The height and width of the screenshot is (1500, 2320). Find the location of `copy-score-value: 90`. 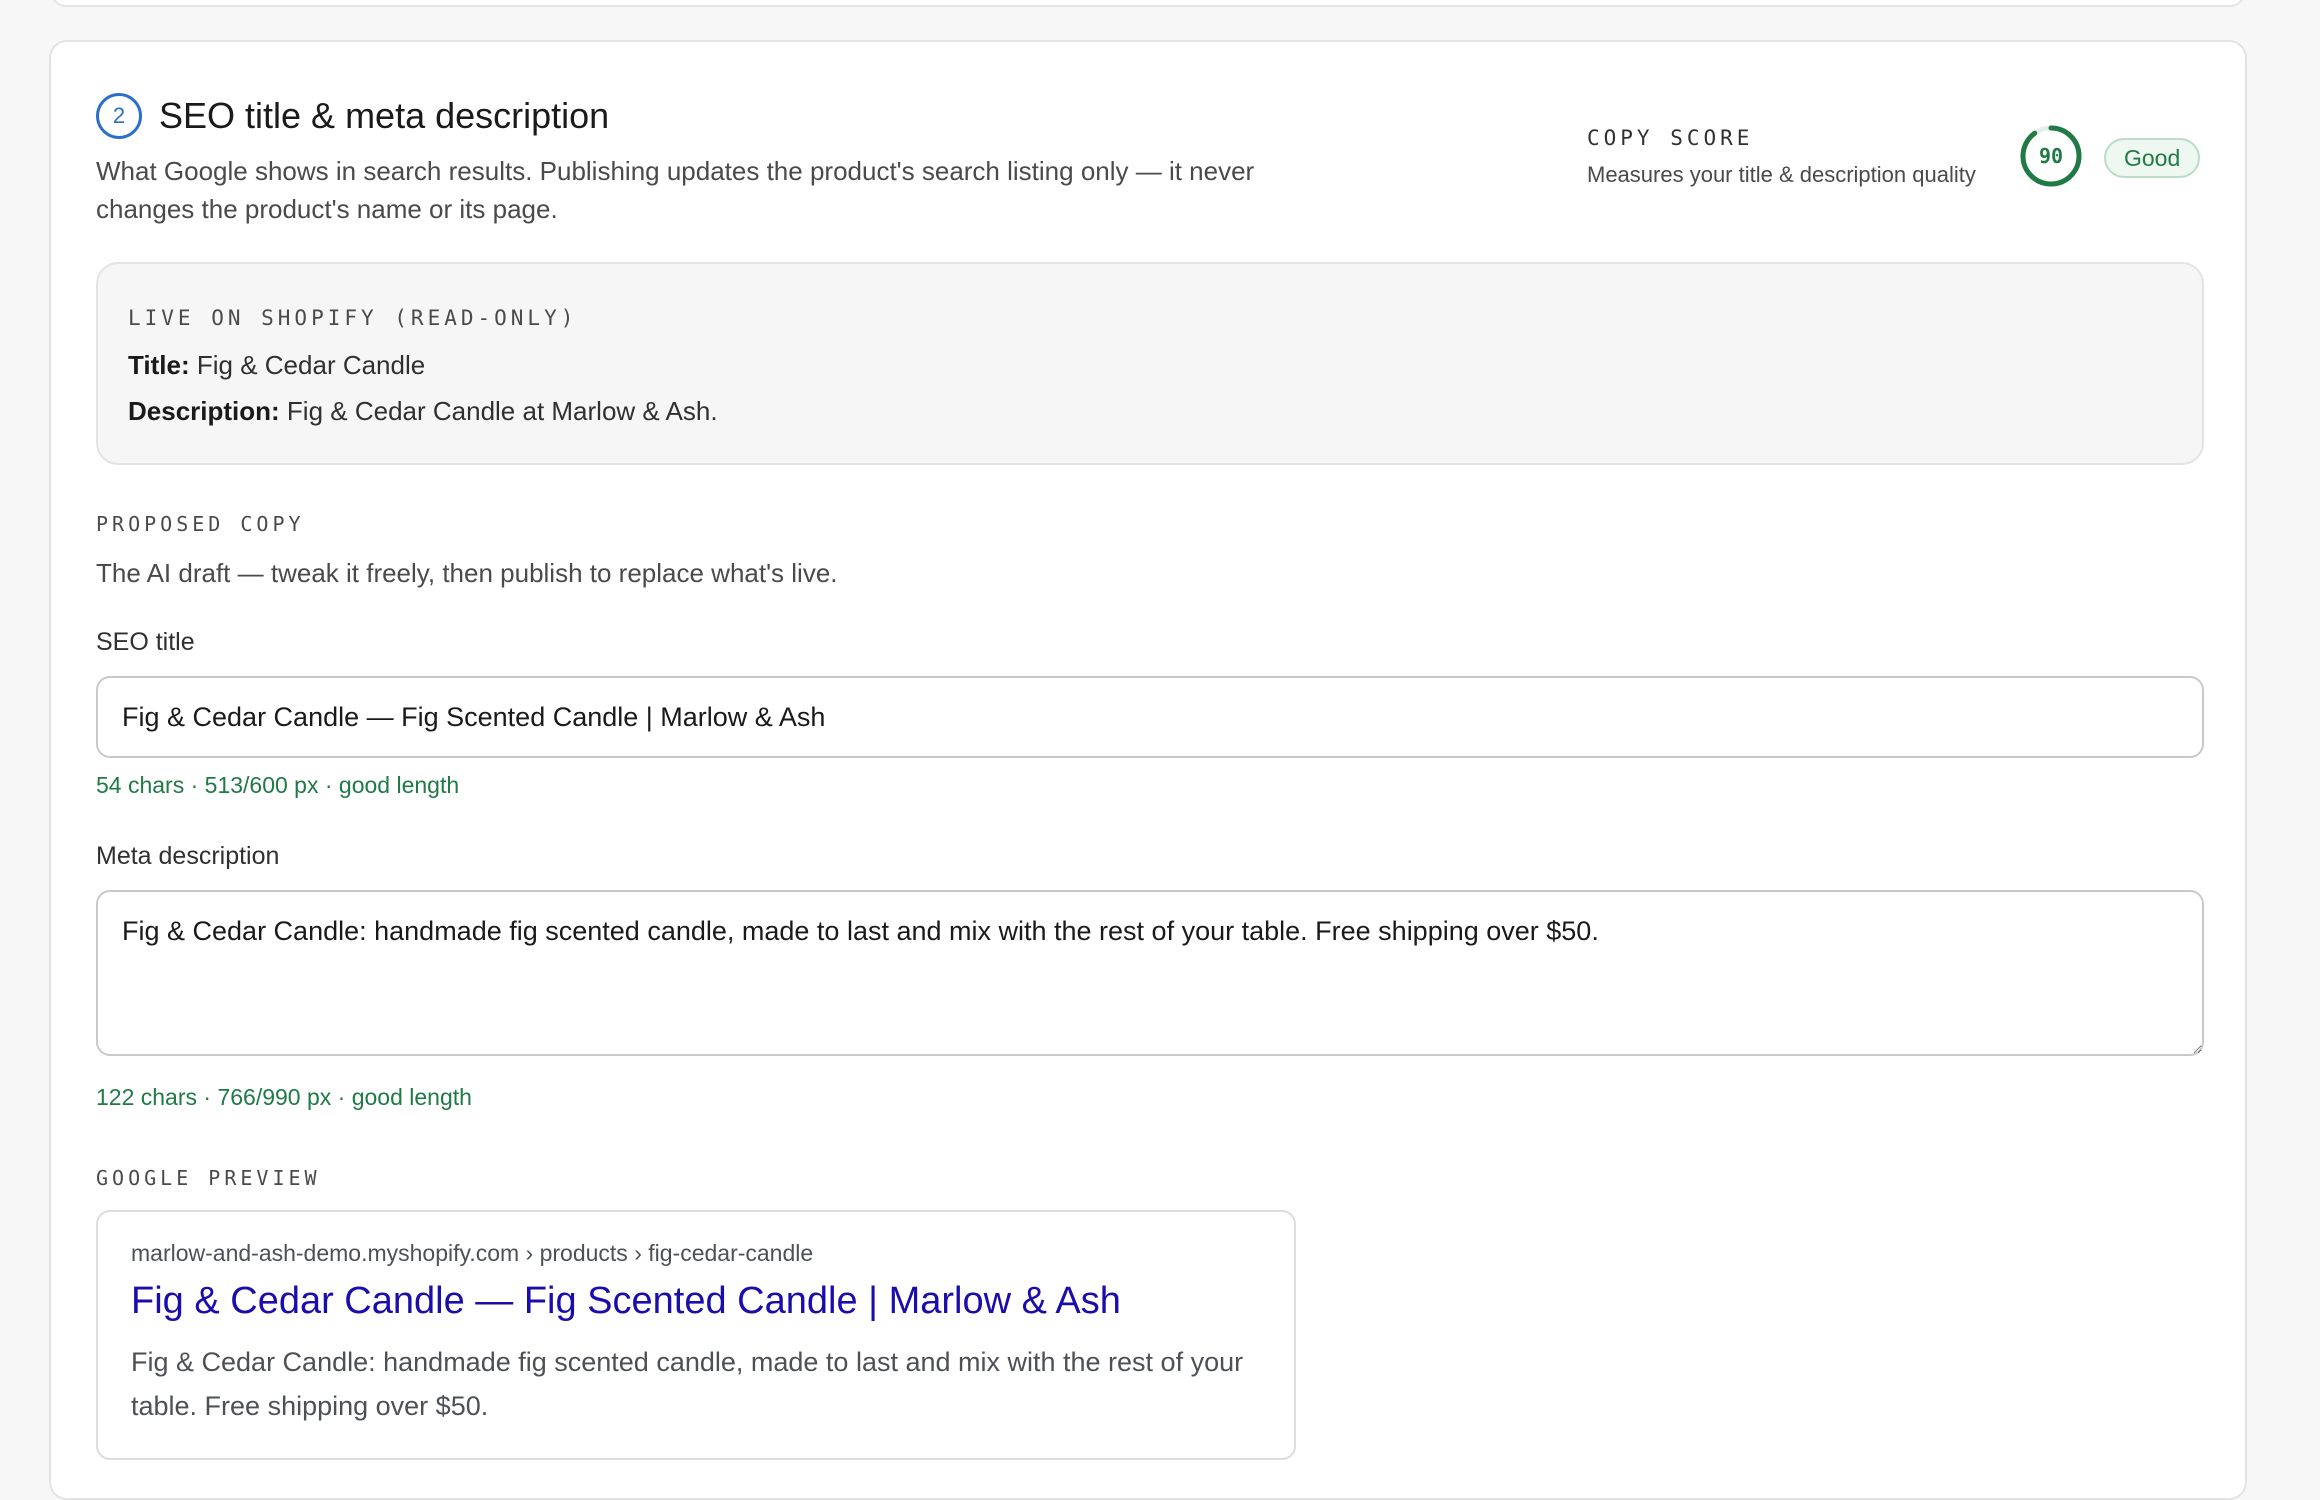

copy-score-value: 90 is located at coordinates (2051, 156).